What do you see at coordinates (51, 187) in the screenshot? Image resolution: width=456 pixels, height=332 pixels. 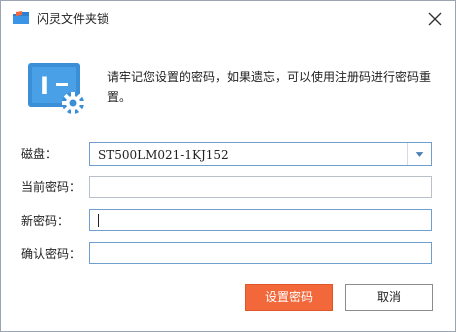 I see `current-password-label: 当前密码：` at bounding box center [51, 187].